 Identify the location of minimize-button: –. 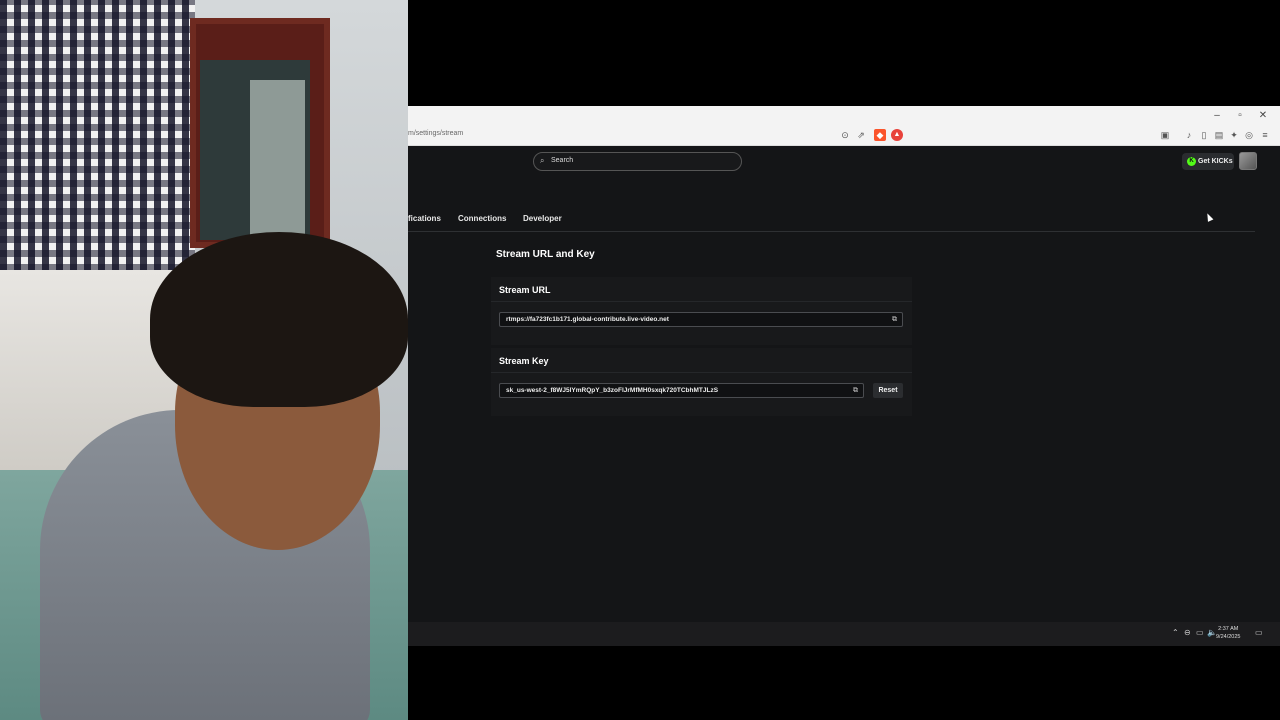
(1217, 116).